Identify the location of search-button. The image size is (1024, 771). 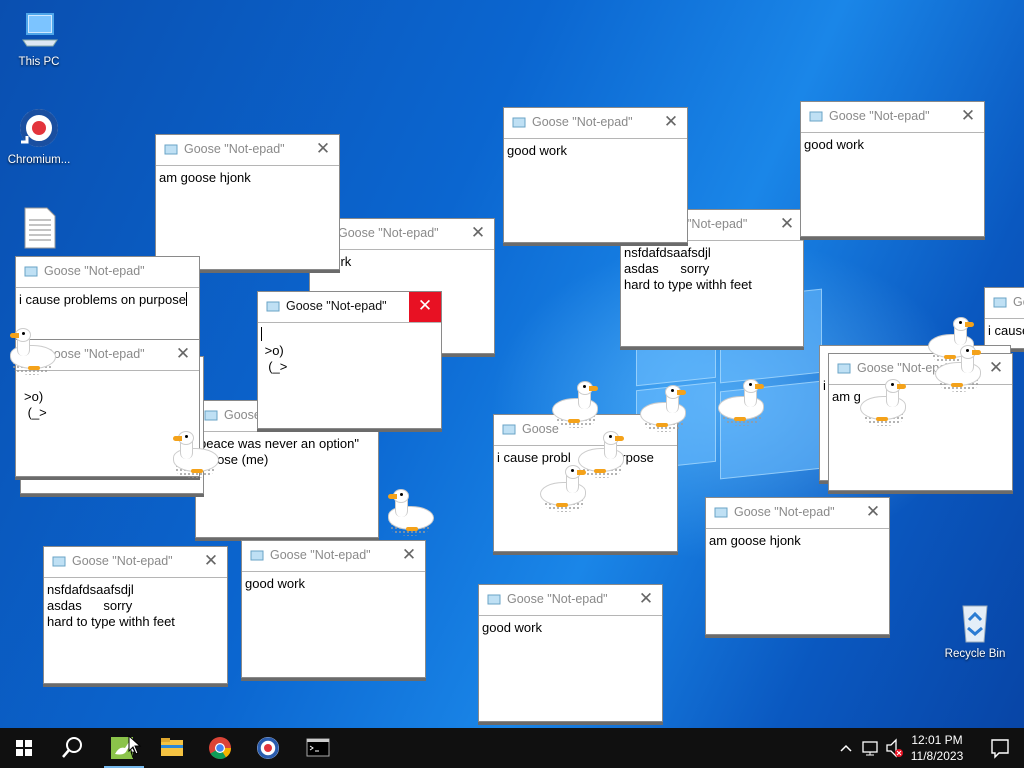
(72, 748).